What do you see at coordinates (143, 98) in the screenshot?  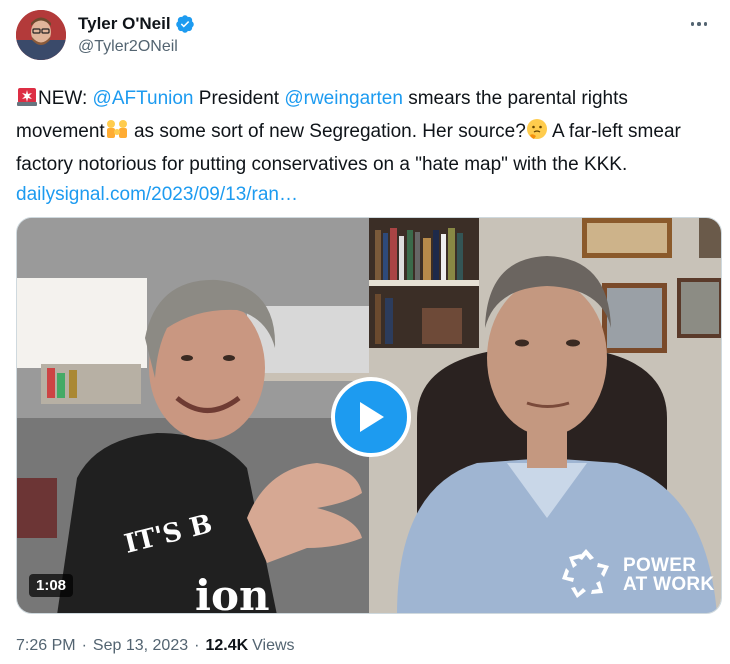 I see `mention-aftunion-link: @AFTunion` at bounding box center [143, 98].